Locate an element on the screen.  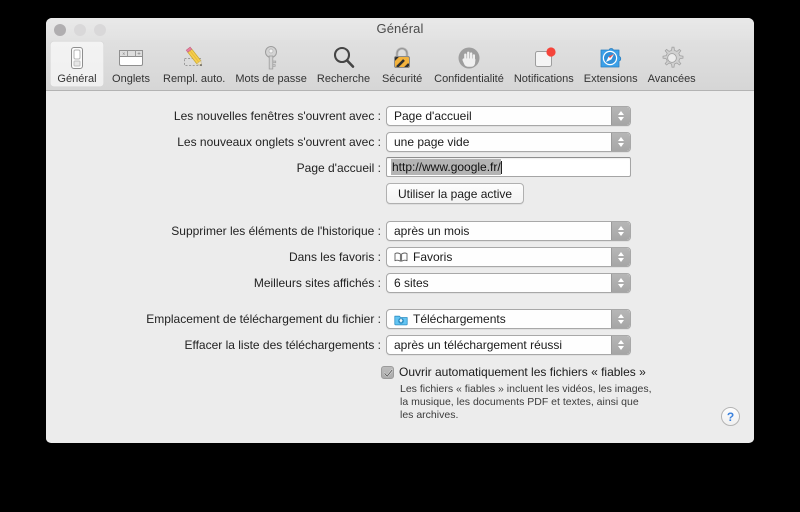
clear-downloads-popup: après un téléchargement réussi is located at coordinates (508, 345).